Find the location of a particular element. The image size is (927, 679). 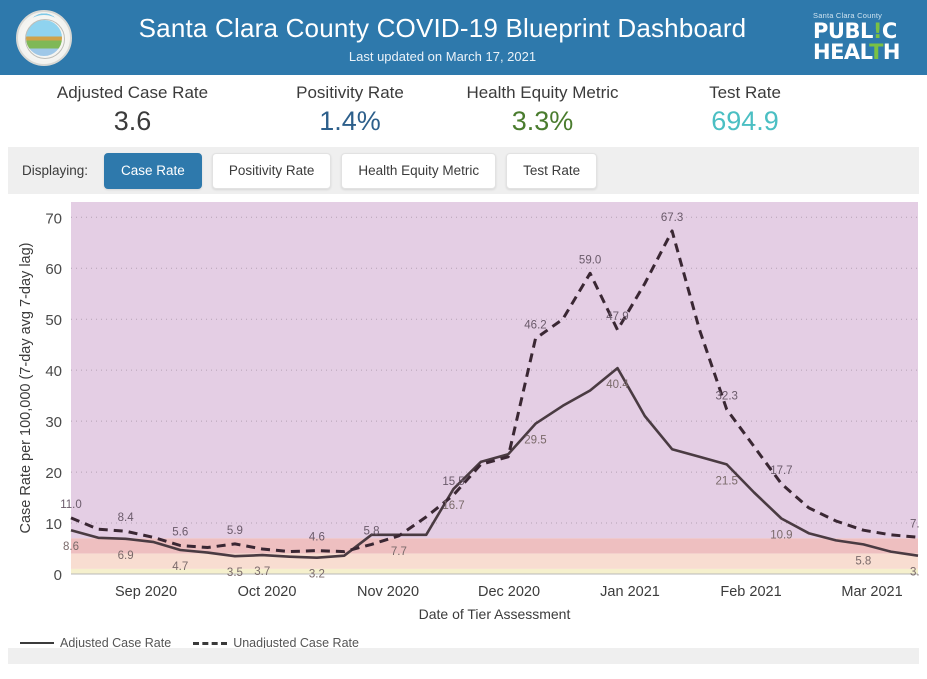

x-axis-tick-label: Jan 2021 is located at coordinates (630, 592).